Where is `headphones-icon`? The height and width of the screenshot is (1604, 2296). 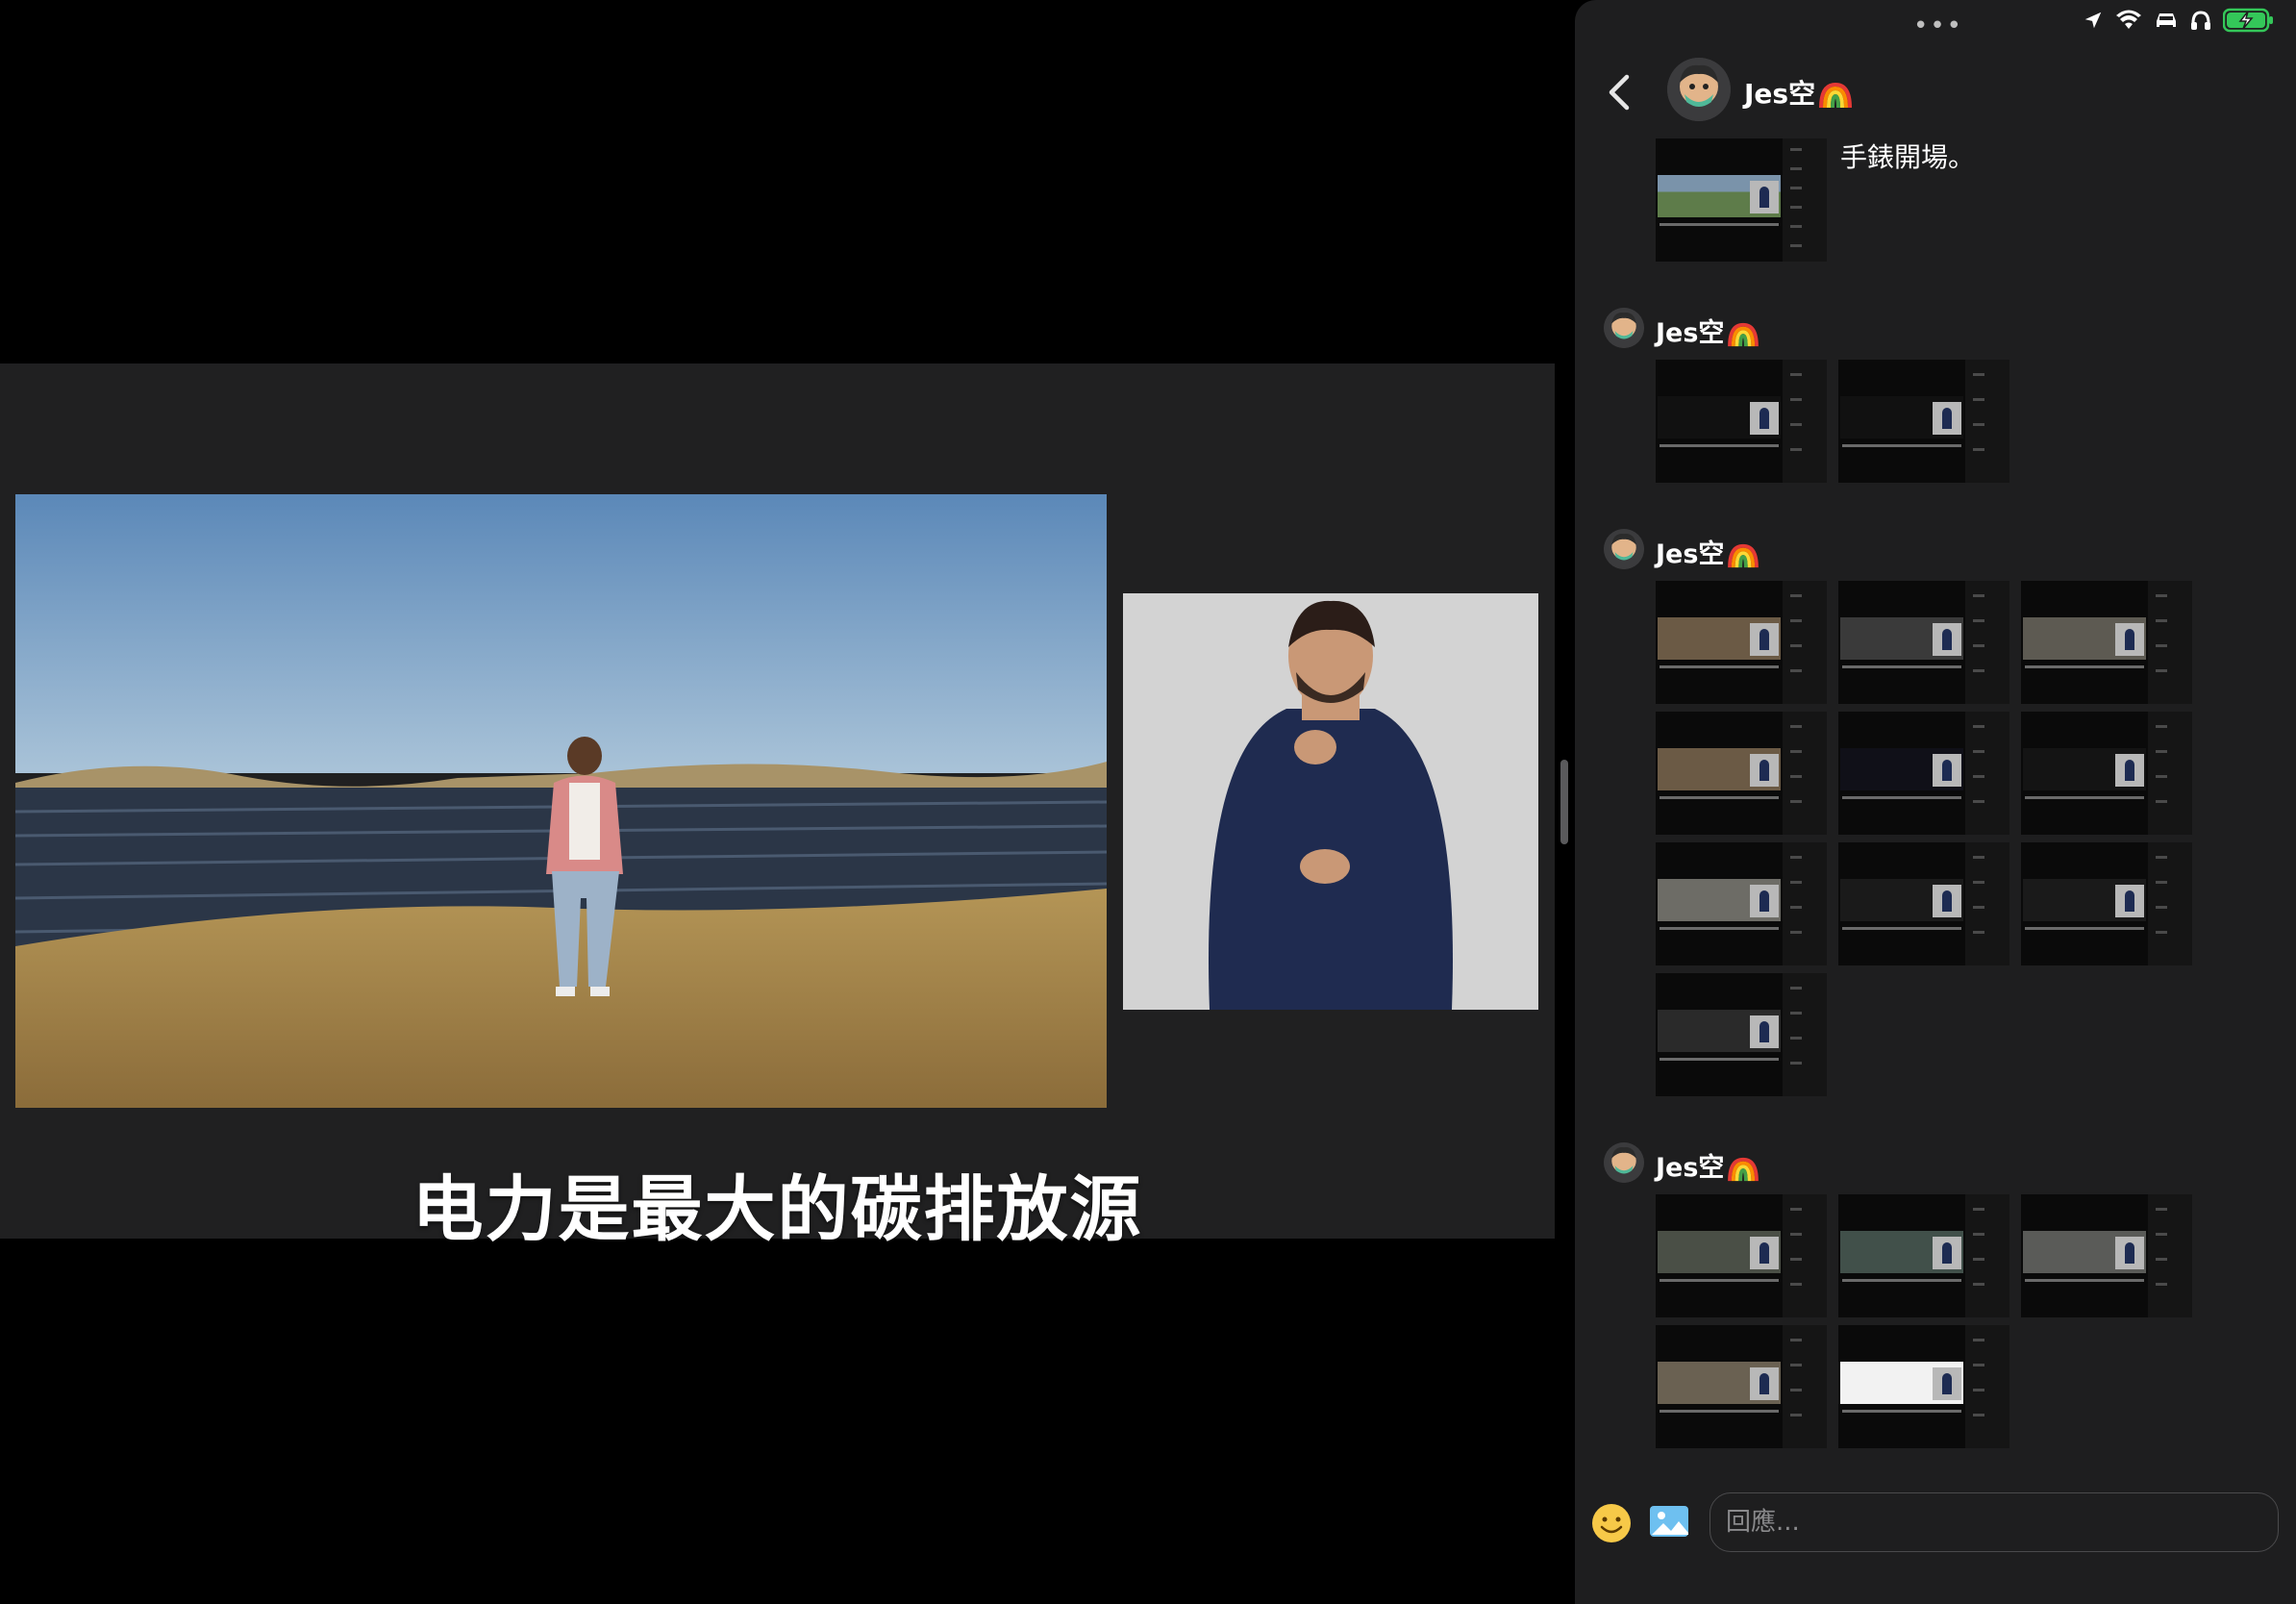 headphones-icon is located at coordinates (2200, 20).